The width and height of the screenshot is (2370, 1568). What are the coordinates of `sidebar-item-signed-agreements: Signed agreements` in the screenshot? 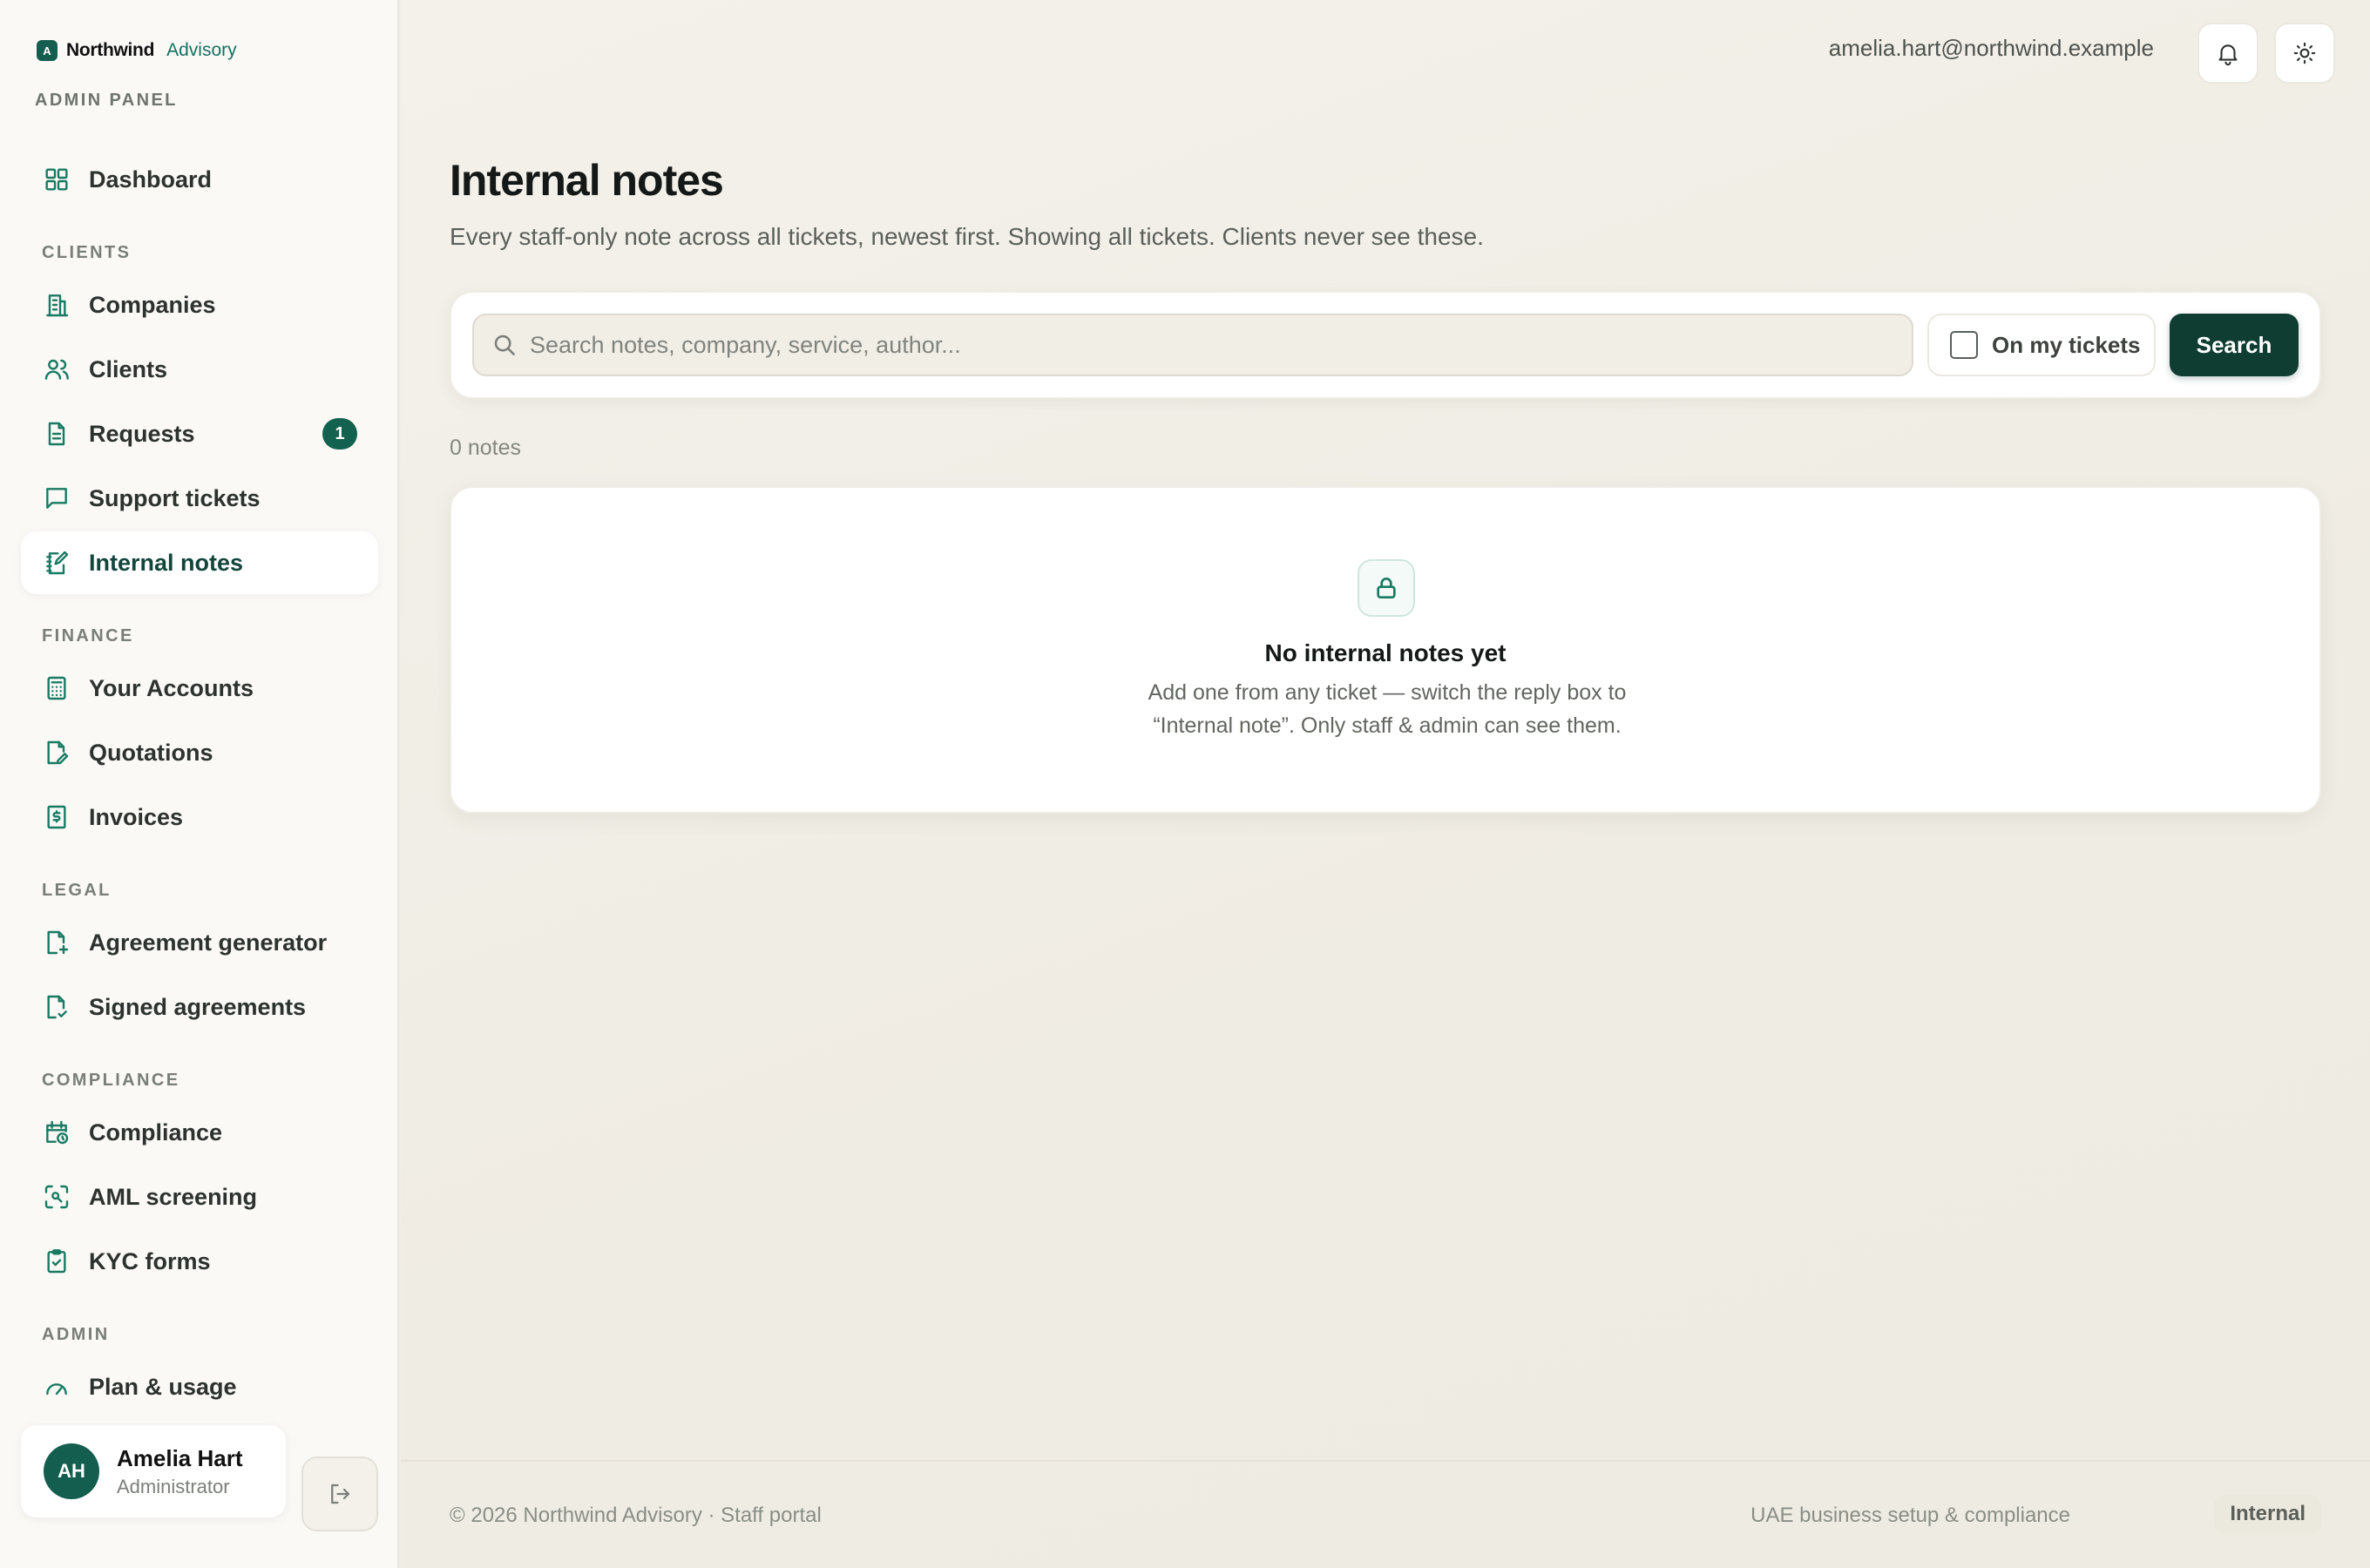 It's located at (199, 1007).